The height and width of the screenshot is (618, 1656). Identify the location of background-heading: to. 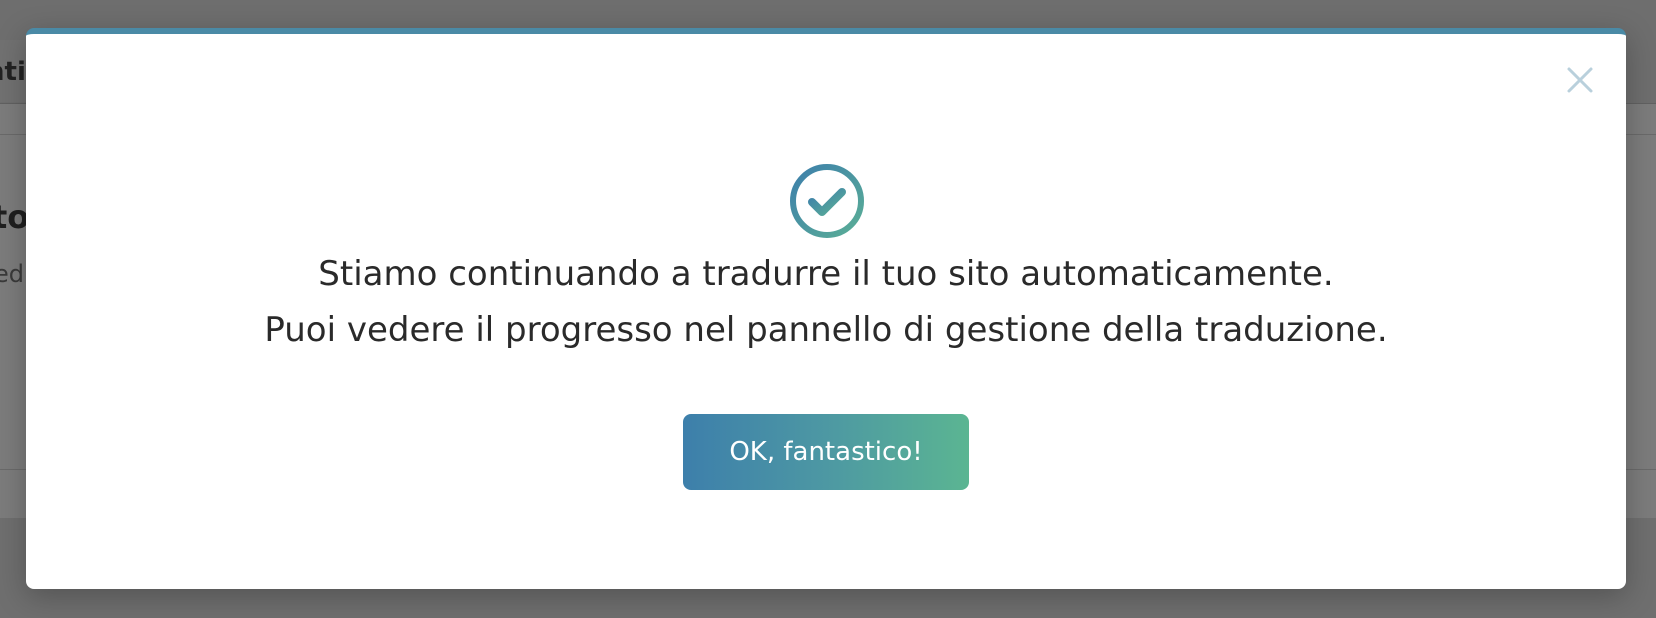
(15, 217).